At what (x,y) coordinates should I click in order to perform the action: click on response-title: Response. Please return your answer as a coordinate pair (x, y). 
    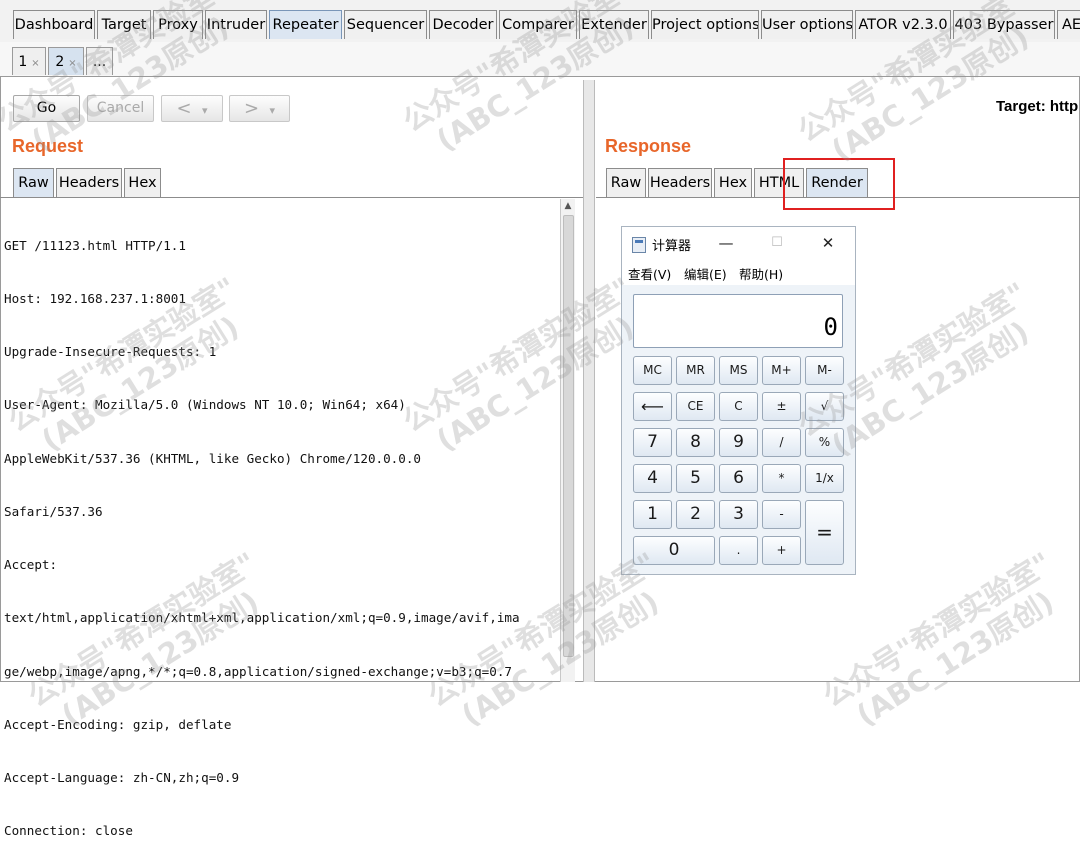
    Looking at the image, I should click on (648, 146).